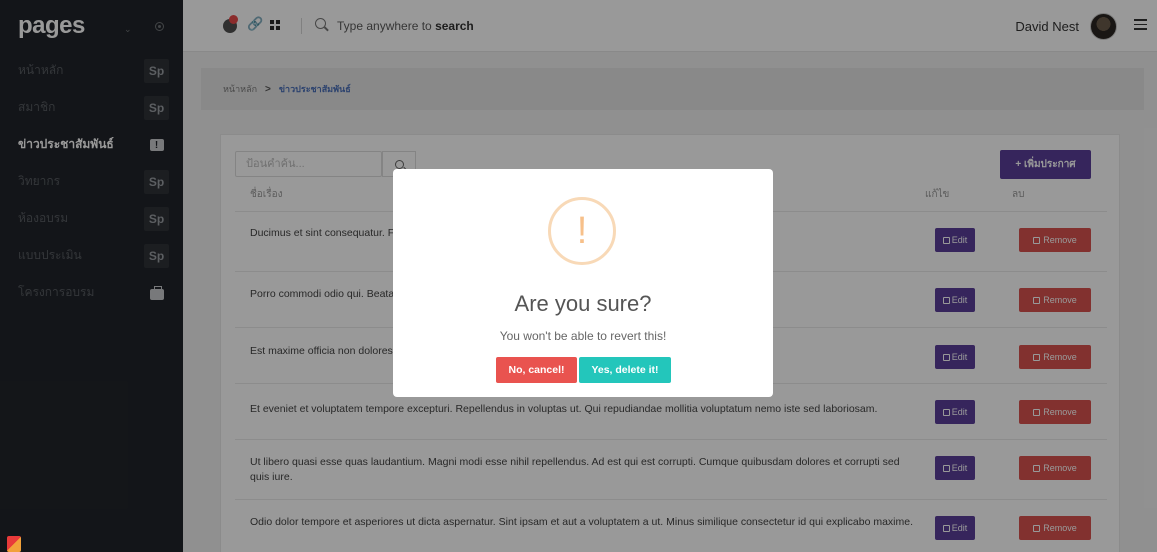  What do you see at coordinates (583, 336) in the screenshot?
I see `dialog-message: You won't be able to revert this!` at bounding box center [583, 336].